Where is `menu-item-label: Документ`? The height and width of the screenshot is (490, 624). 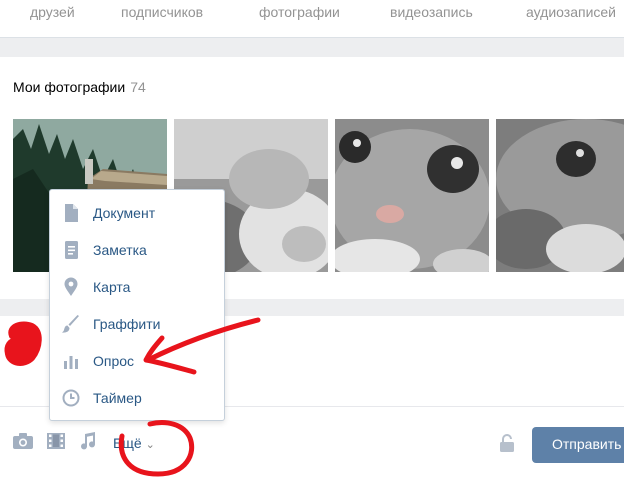
menu-item-label: Документ is located at coordinates (124, 213).